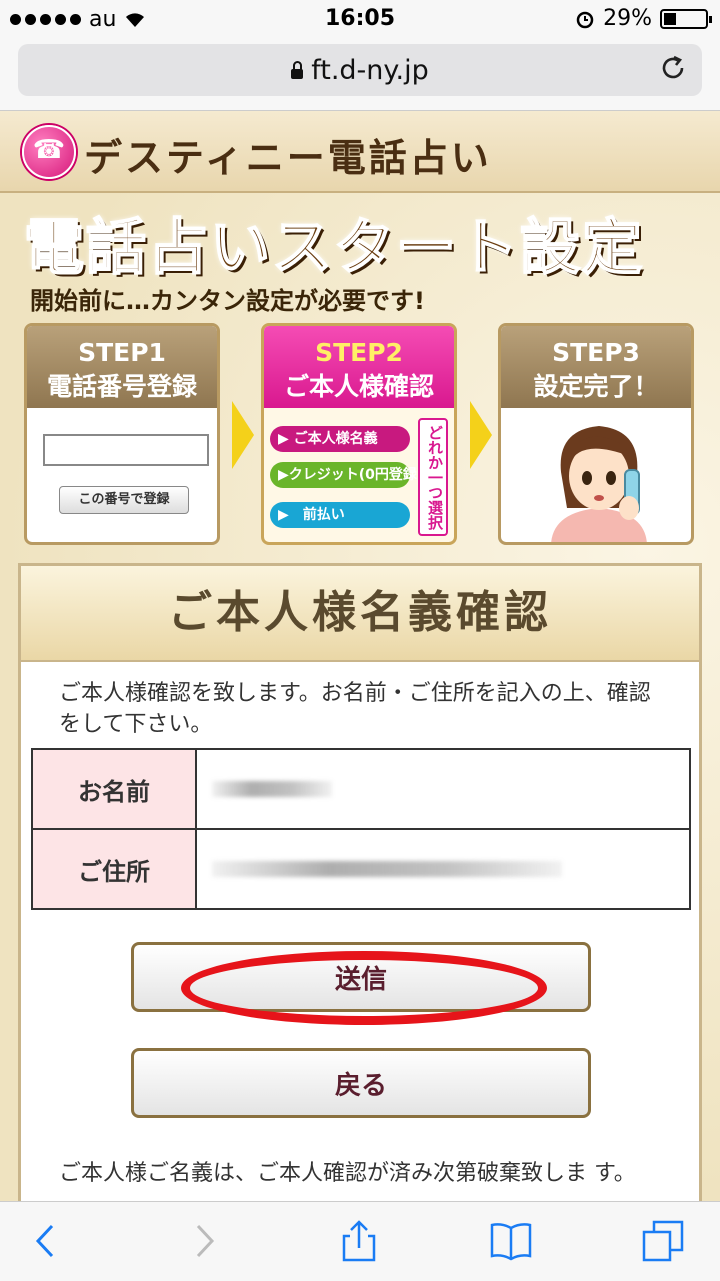 This screenshot has width=720, height=1281. I want to click on tabs-icon, so click(663, 1241).